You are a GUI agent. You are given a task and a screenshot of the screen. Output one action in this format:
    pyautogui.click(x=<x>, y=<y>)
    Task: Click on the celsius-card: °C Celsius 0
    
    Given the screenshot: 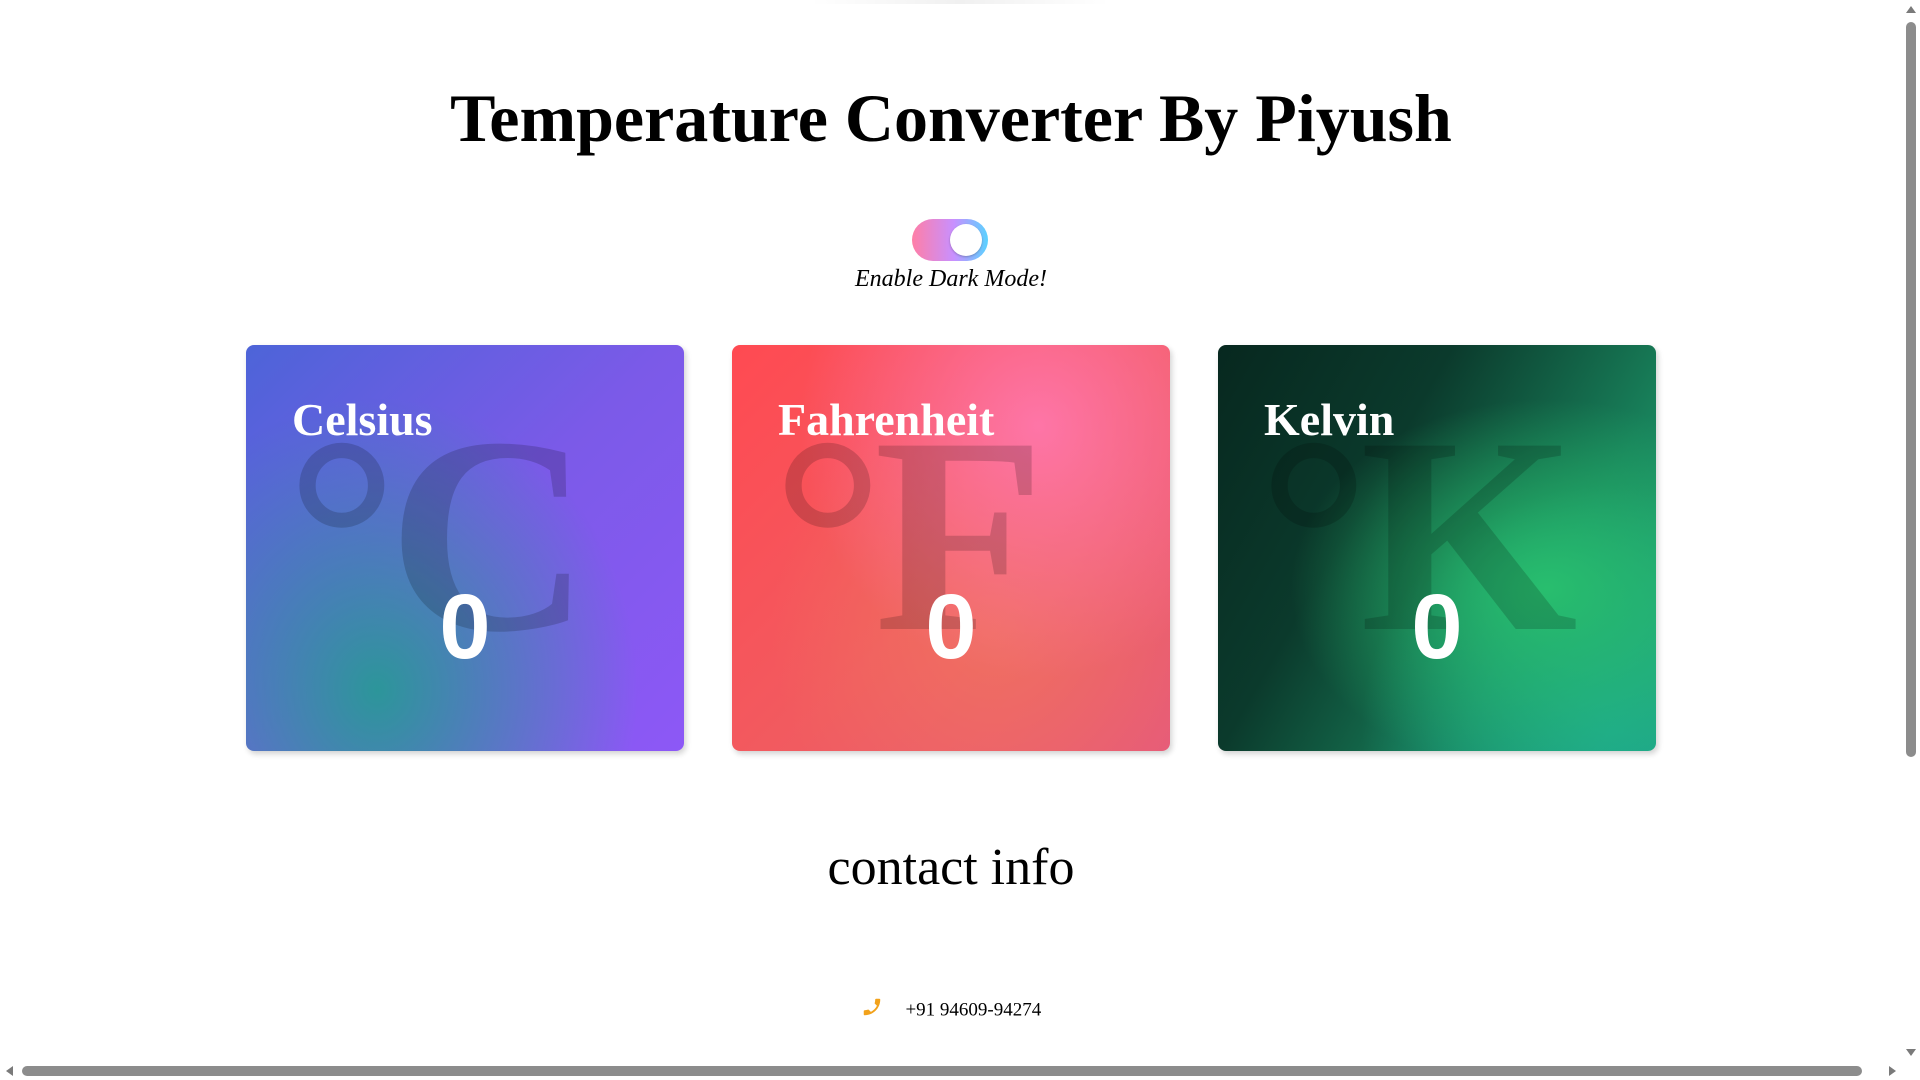 What is the action you would take?
    pyautogui.click(x=465, y=548)
    